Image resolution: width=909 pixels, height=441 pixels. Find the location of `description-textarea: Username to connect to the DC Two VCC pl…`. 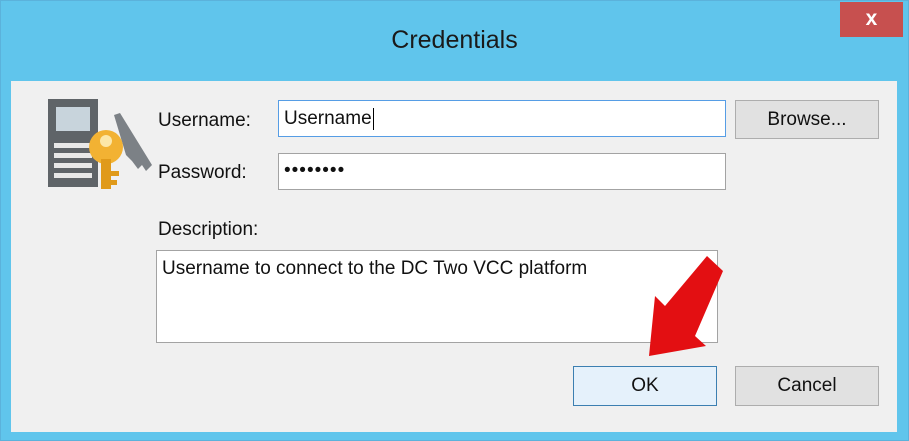

description-textarea: Username to connect to the DC Two VCC pl… is located at coordinates (437, 296).